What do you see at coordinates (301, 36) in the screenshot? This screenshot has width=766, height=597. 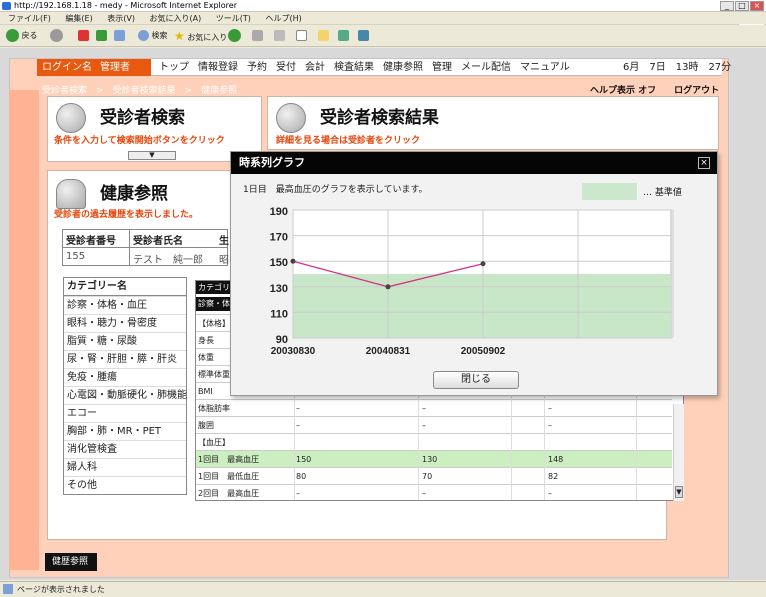 I see `edit-button` at bounding box center [301, 36].